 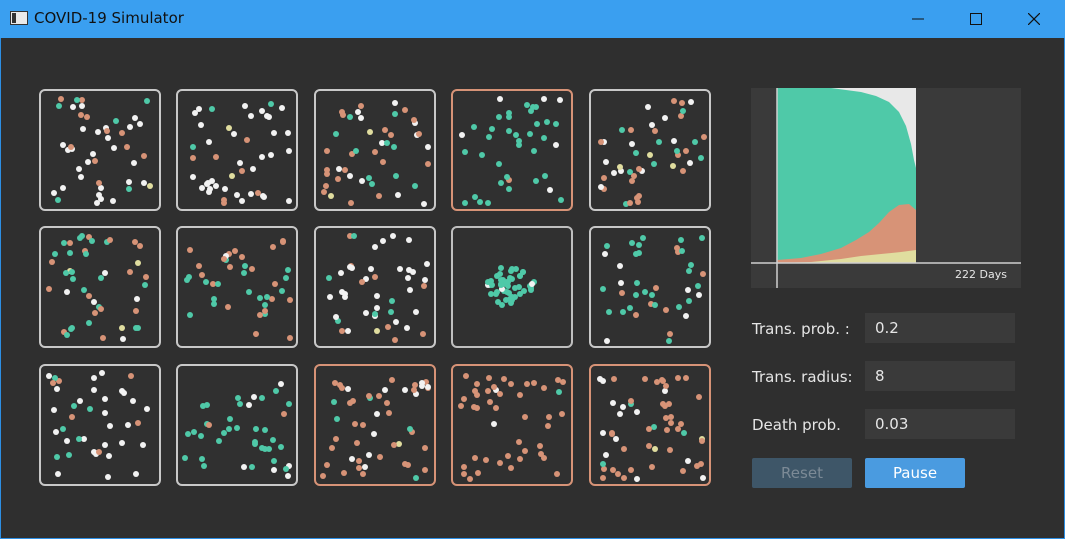 What do you see at coordinates (940, 328) in the screenshot?
I see `trans-prob-input: 0.2` at bounding box center [940, 328].